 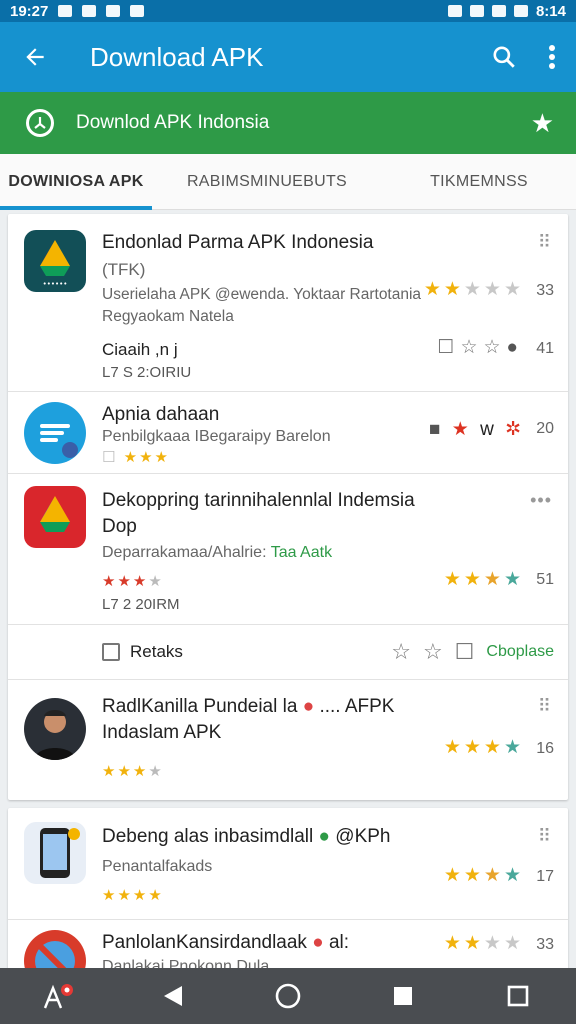 What do you see at coordinates (479, 181) in the screenshot?
I see `tab-third: TIKMEMNSS` at bounding box center [479, 181].